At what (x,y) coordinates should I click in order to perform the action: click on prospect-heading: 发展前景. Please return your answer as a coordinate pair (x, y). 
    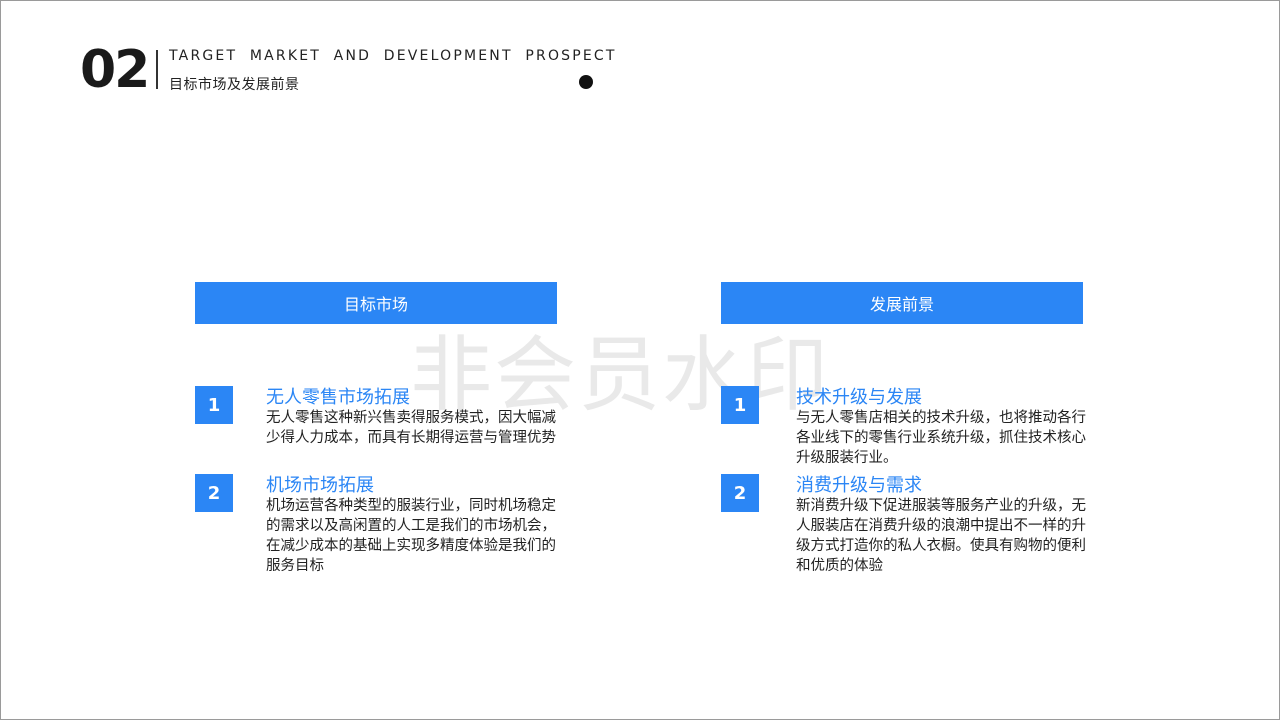
    Looking at the image, I should click on (902, 303).